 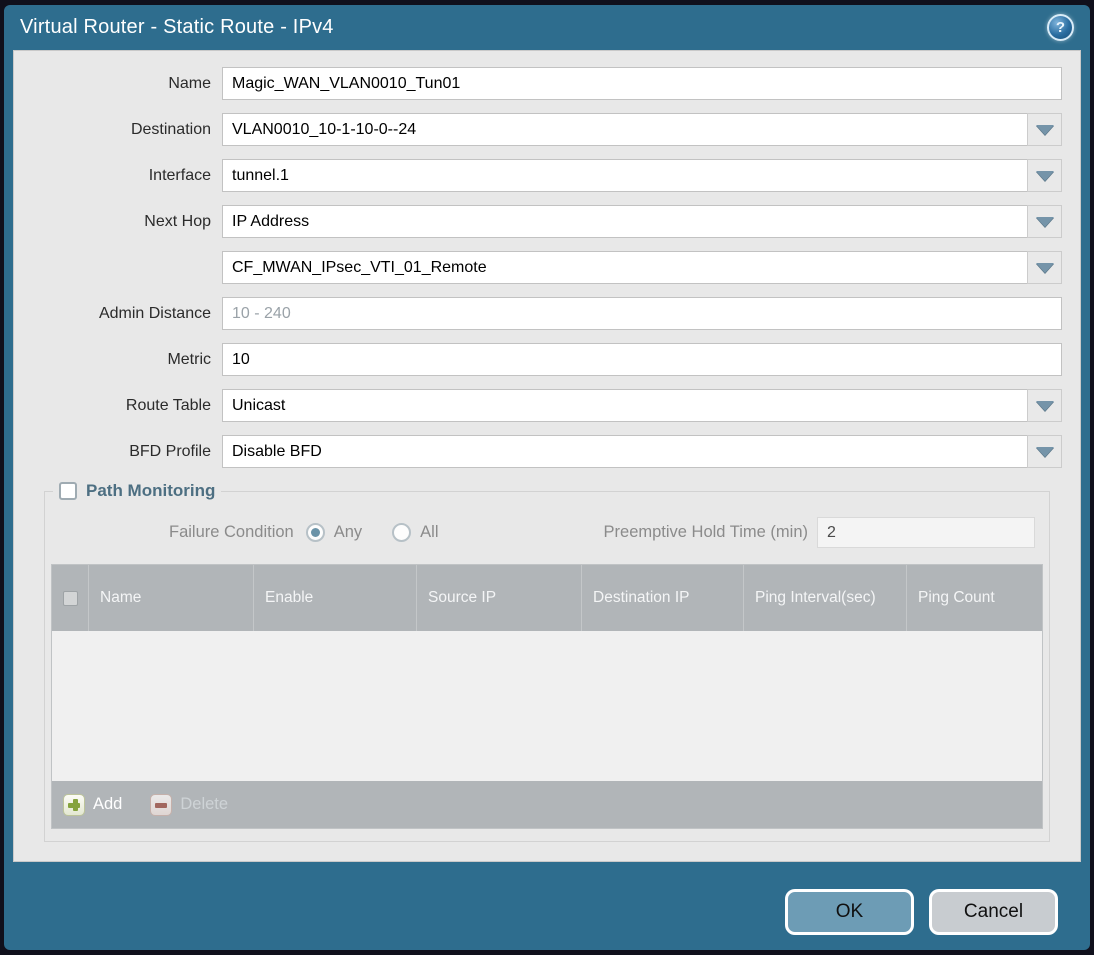 What do you see at coordinates (189, 359) in the screenshot?
I see `metric-label: Metric` at bounding box center [189, 359].